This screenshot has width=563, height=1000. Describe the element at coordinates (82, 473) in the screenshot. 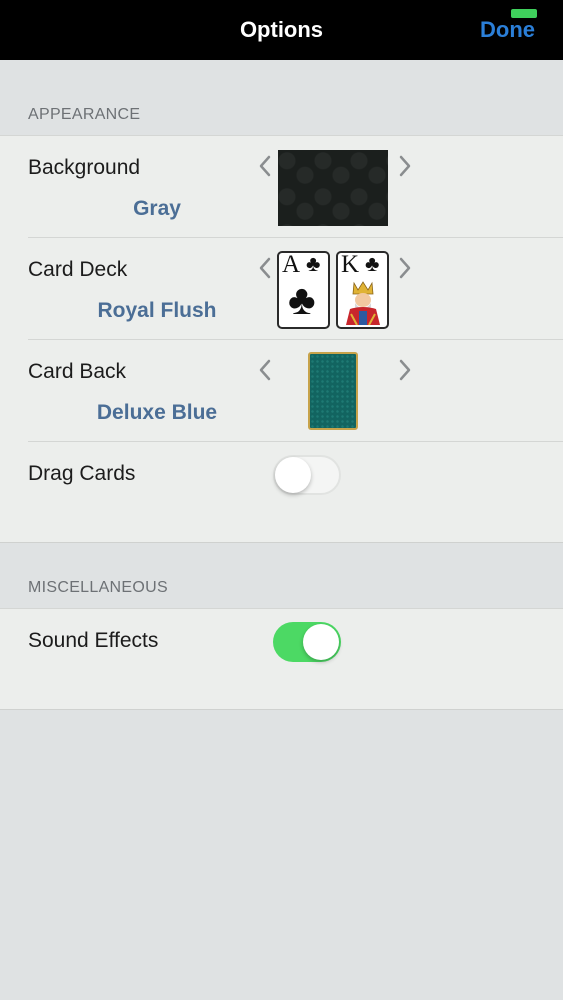

I see `drag-cards-label: Drag Cards` at that location.